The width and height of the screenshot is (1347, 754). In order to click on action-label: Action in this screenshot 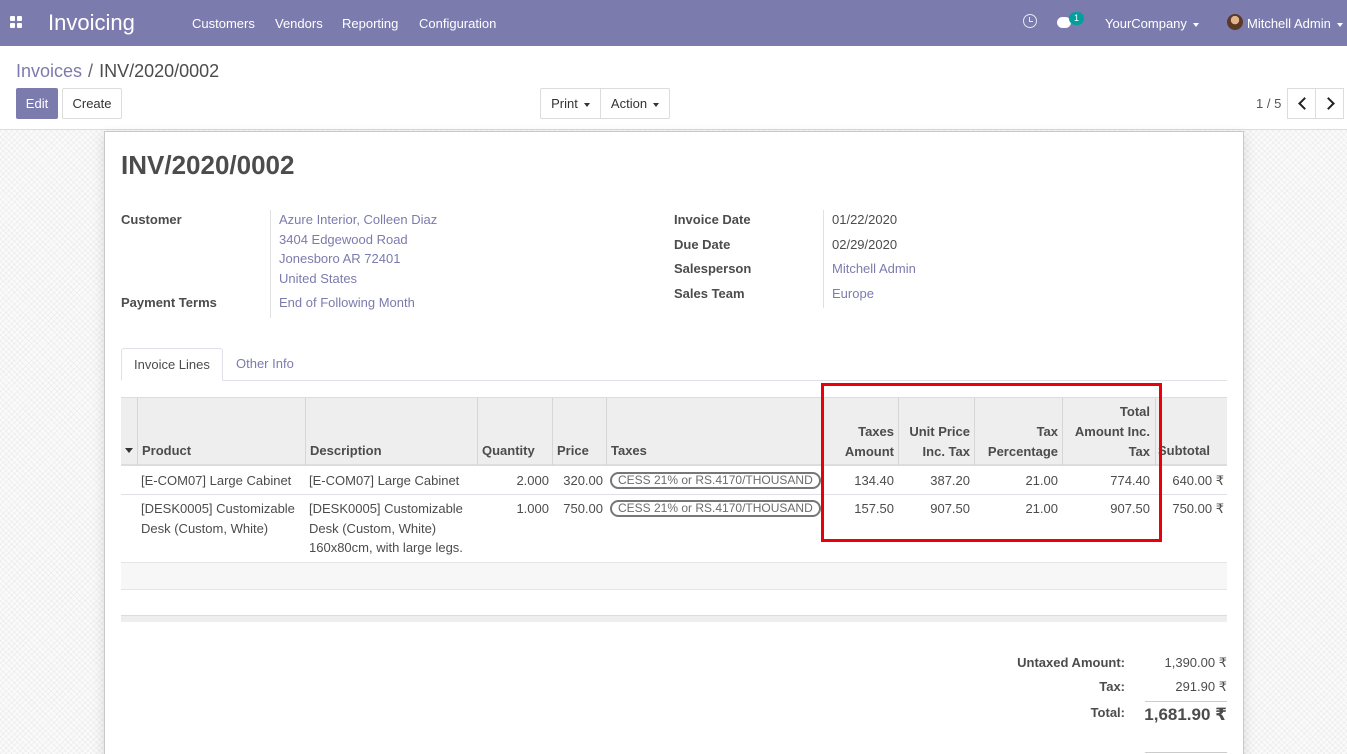, I will do `click(629, 103)`.